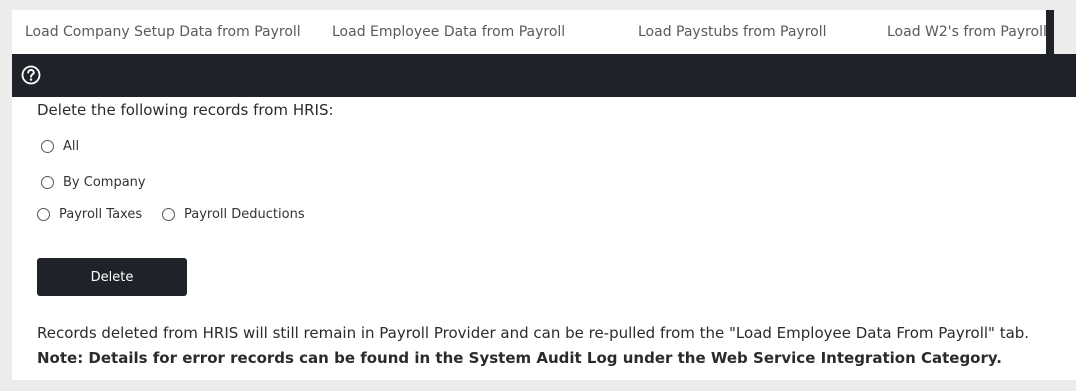 The height and width of the screenshot is (391, 1076). What do you see at coordinates (31, 75) in the screenshot?
I see `question-circle-icon` at bounding box center [31, 75].